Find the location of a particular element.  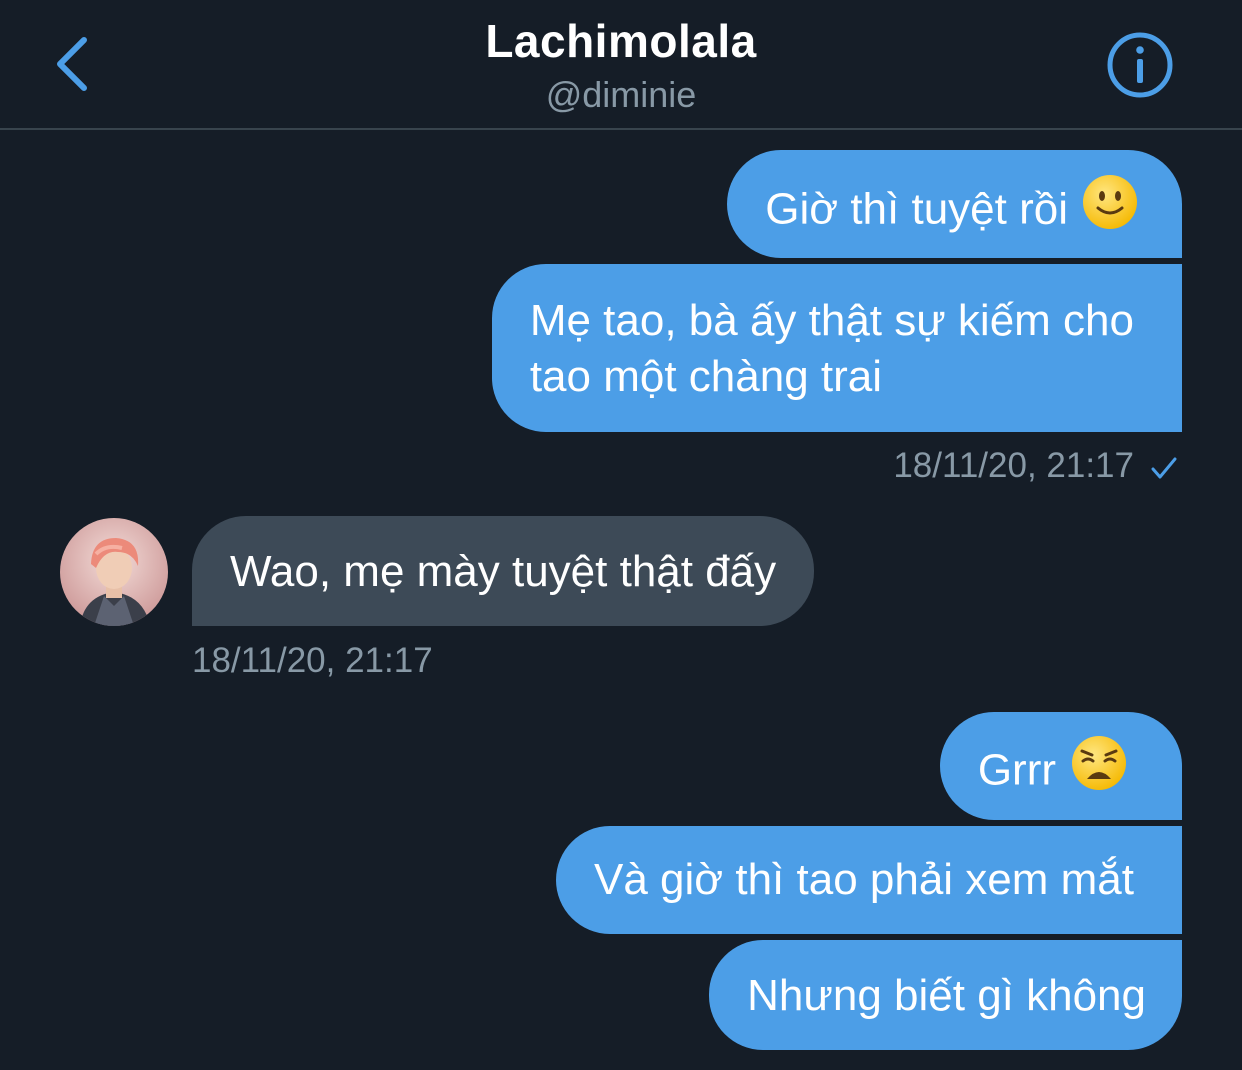

message-bubble-outgoing: Nhưng biết gì không is located at coordinates (945, 995).